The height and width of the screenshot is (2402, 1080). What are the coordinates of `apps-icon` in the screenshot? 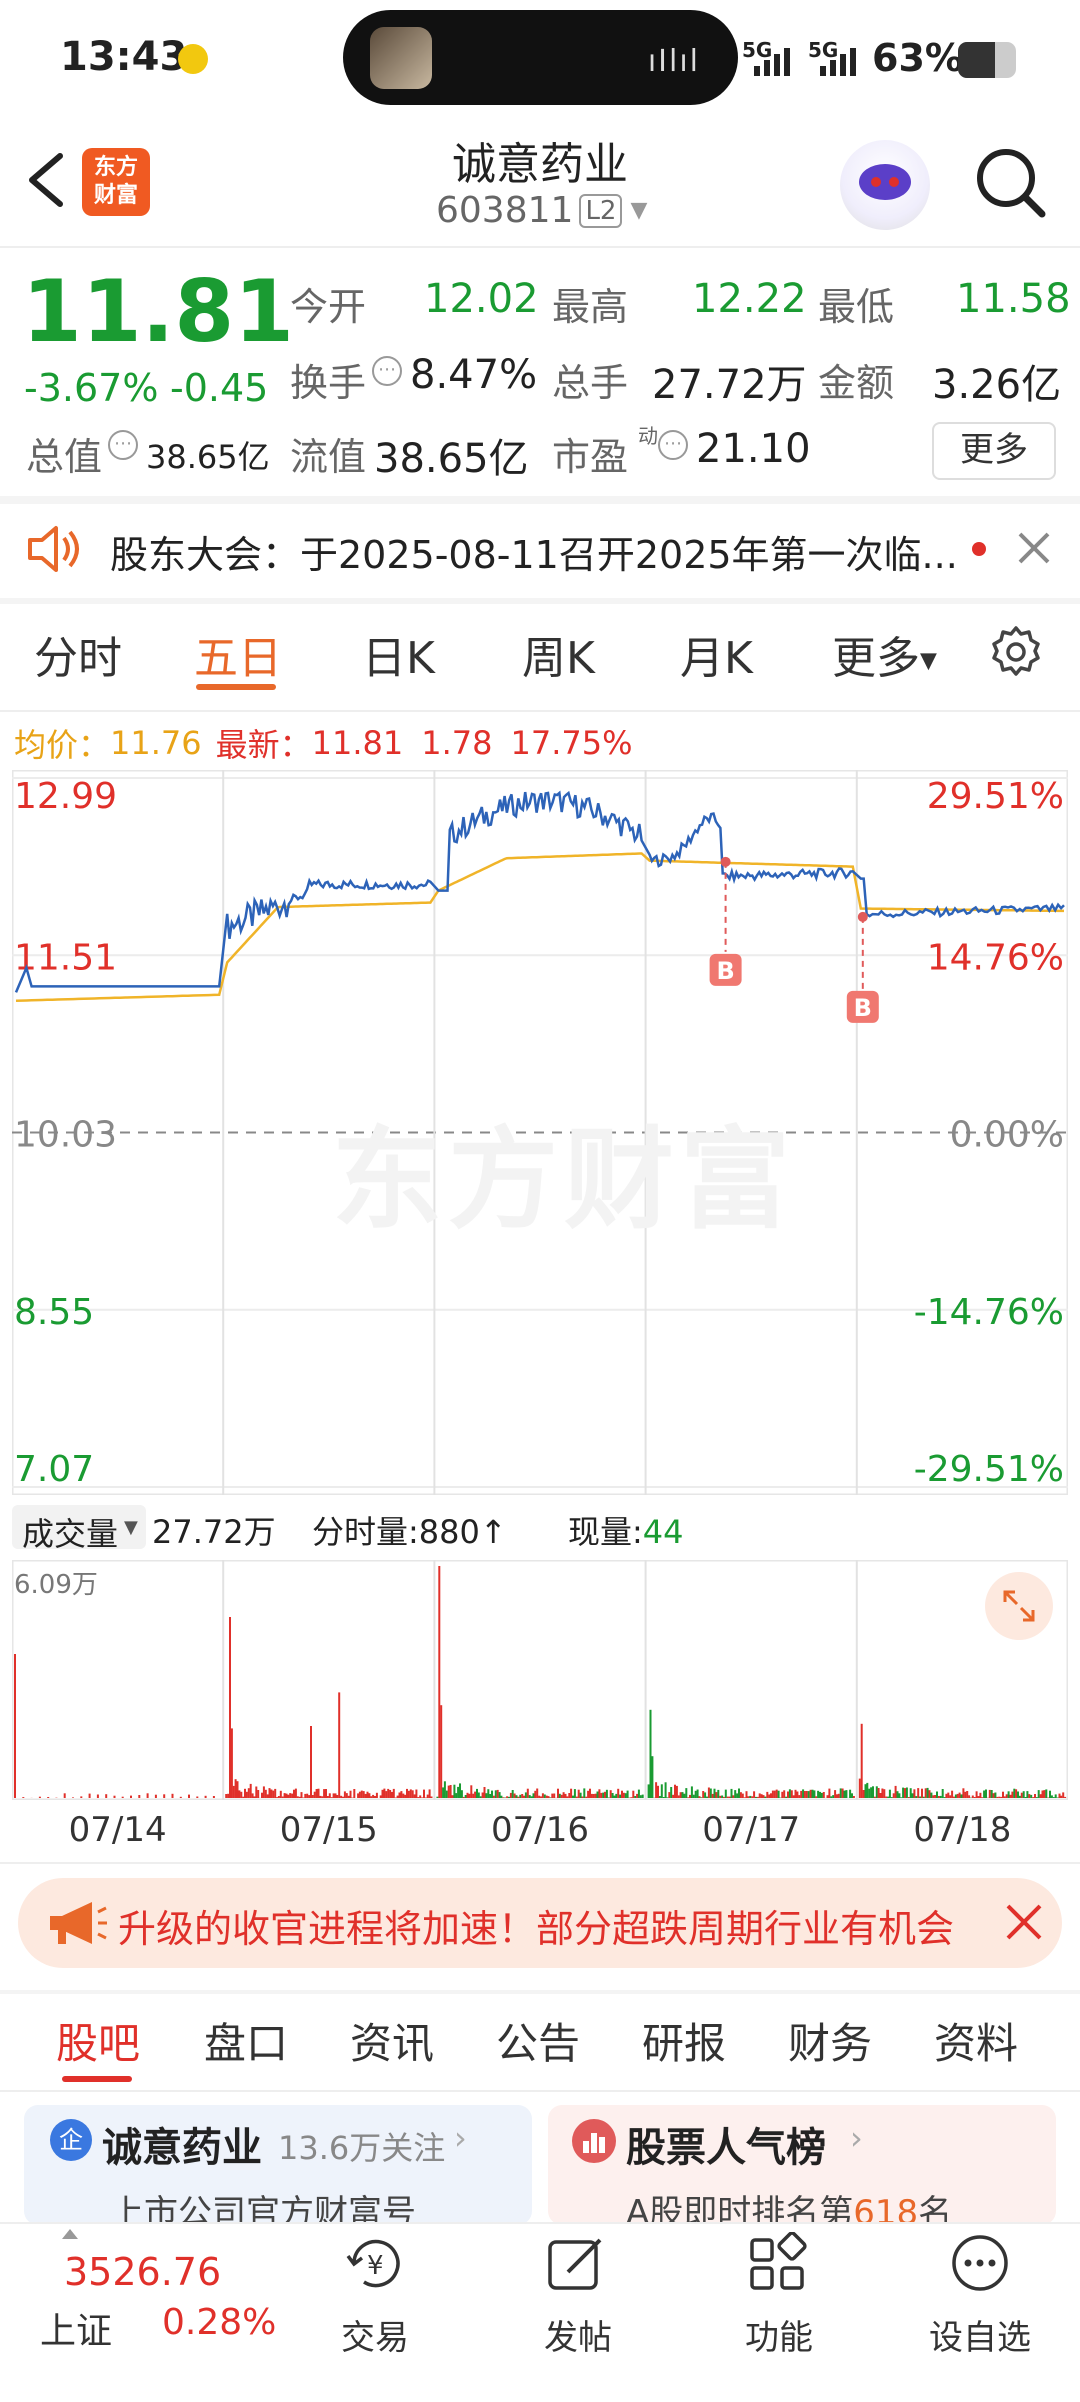 It's located at (778, 2263).